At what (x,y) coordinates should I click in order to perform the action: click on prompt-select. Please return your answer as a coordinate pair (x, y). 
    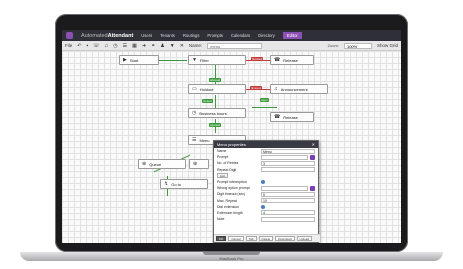
    Looking at the image, I should click on (284, 157).